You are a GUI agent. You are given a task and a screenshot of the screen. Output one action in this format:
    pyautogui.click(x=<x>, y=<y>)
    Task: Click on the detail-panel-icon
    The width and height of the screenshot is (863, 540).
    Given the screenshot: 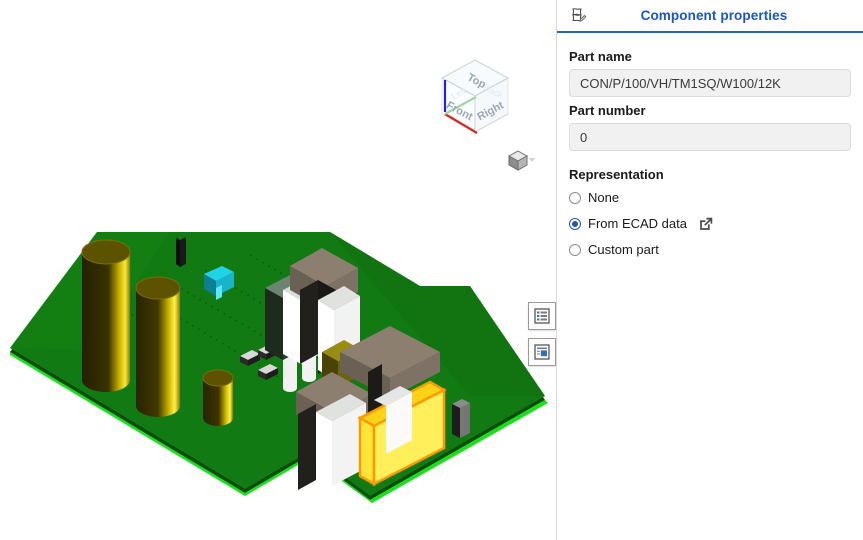 What is the action you would take?
    pyautogui.click(x=542, y=352)
    